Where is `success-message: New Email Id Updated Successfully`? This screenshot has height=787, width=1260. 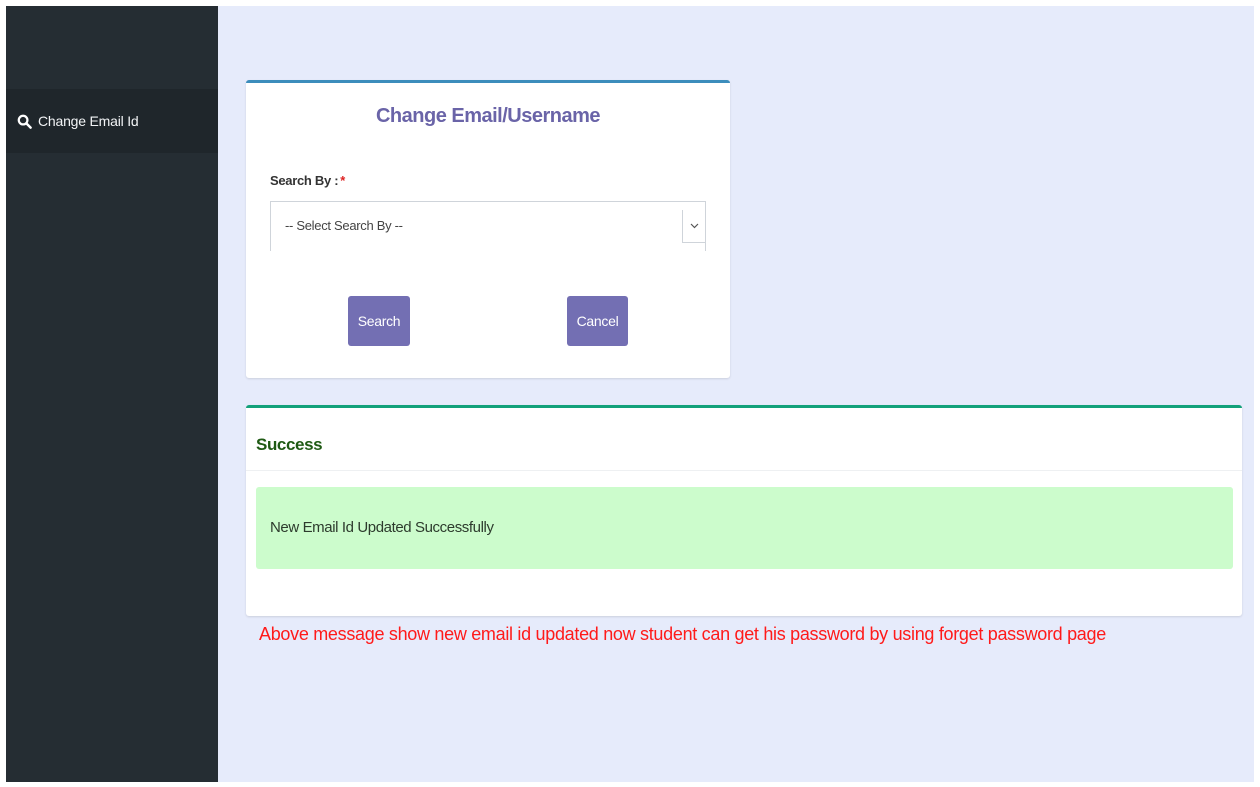 success-message: New Email Id Updated Successfully is located at coordinates (382, 527).